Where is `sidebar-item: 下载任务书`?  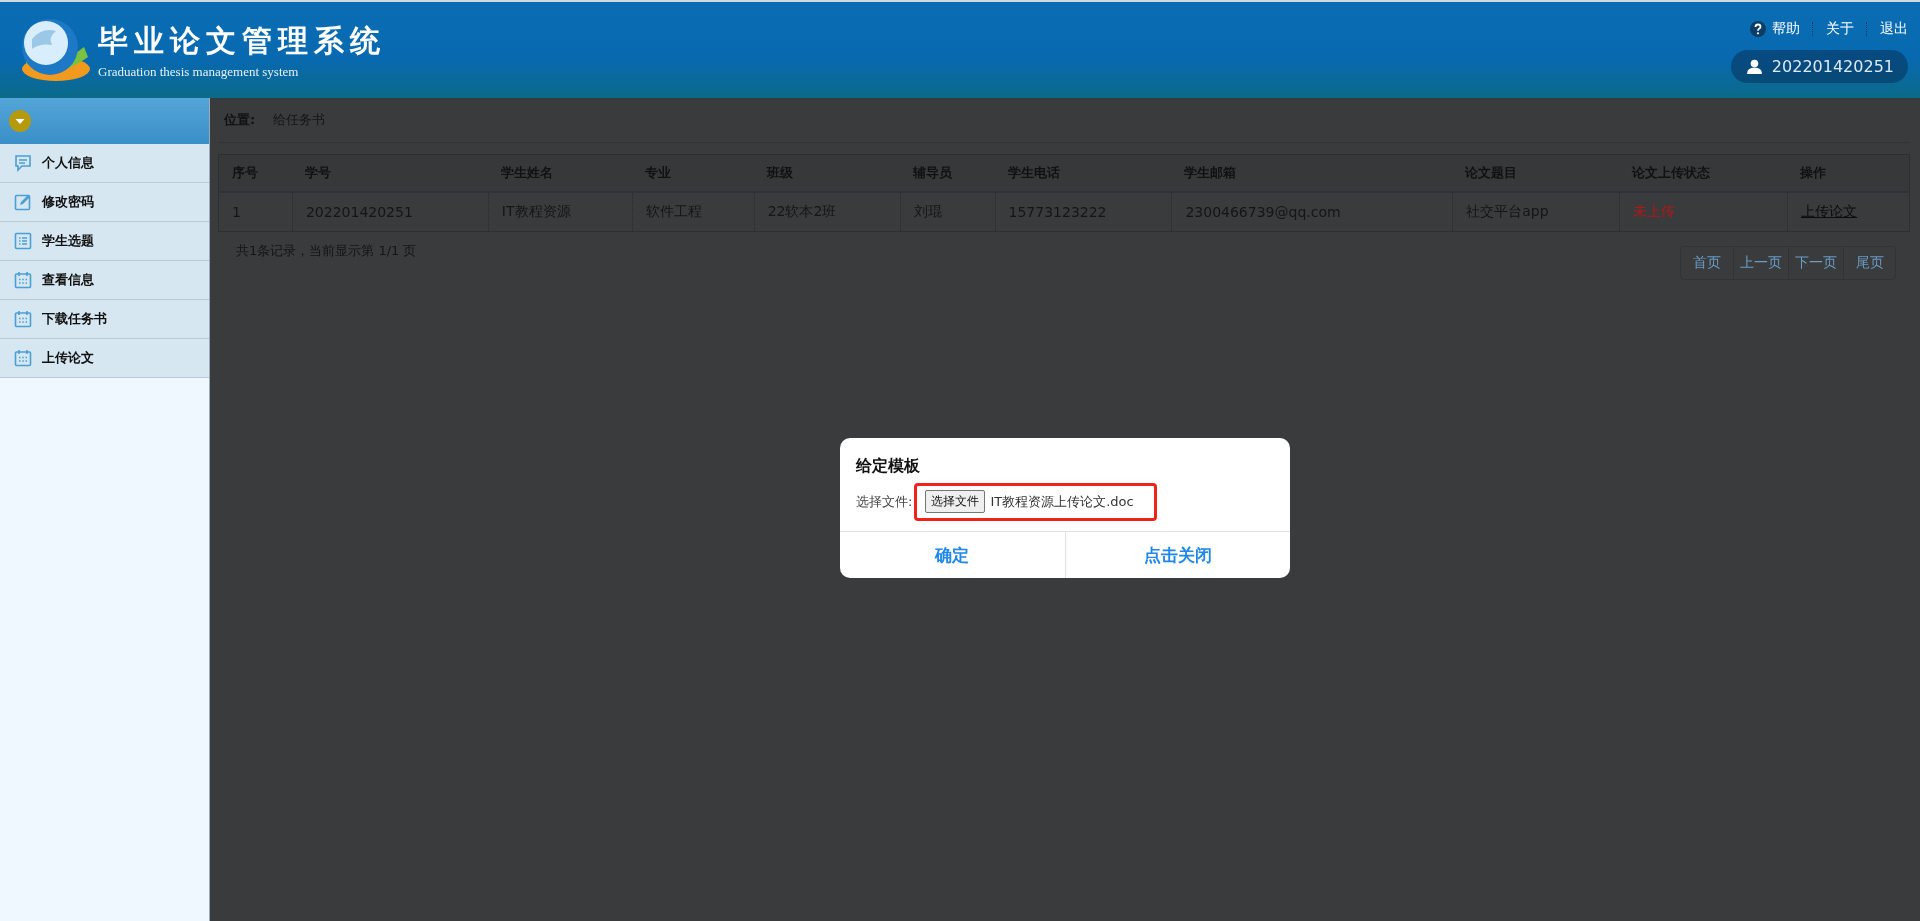 sidebar-item: 下载任务书 is located at coordinates (104, 319).